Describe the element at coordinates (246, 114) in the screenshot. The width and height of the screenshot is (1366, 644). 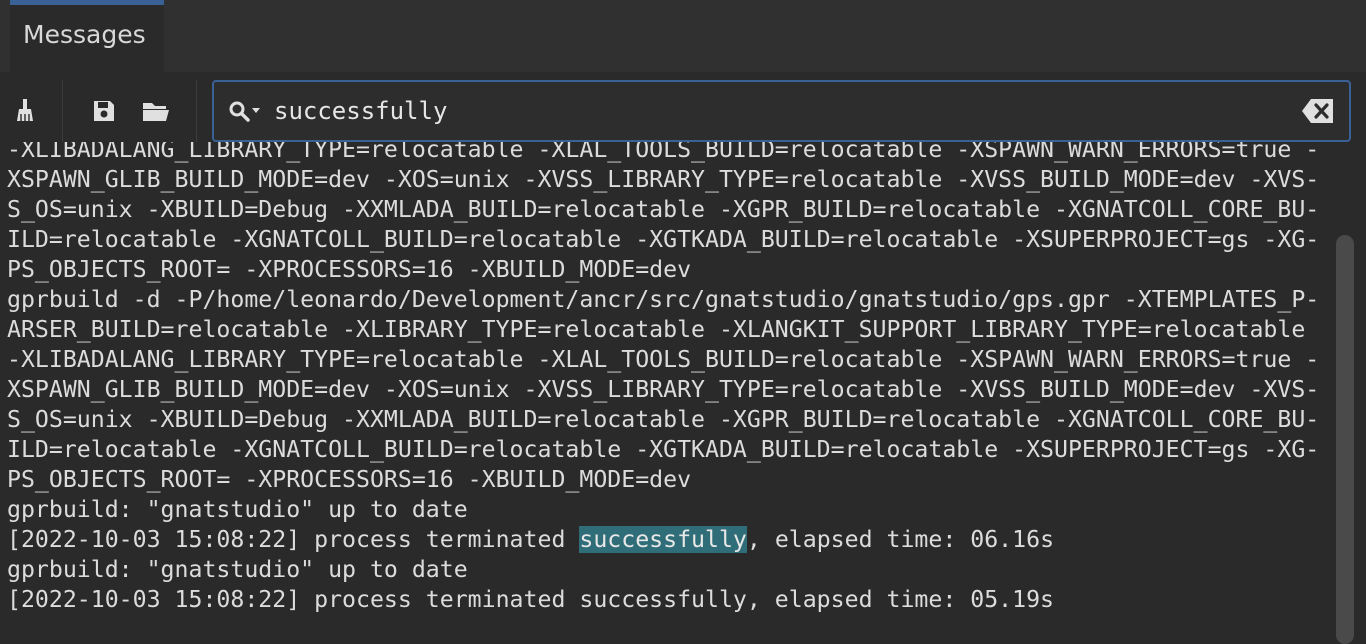
I see `search-options-icon` at that location.